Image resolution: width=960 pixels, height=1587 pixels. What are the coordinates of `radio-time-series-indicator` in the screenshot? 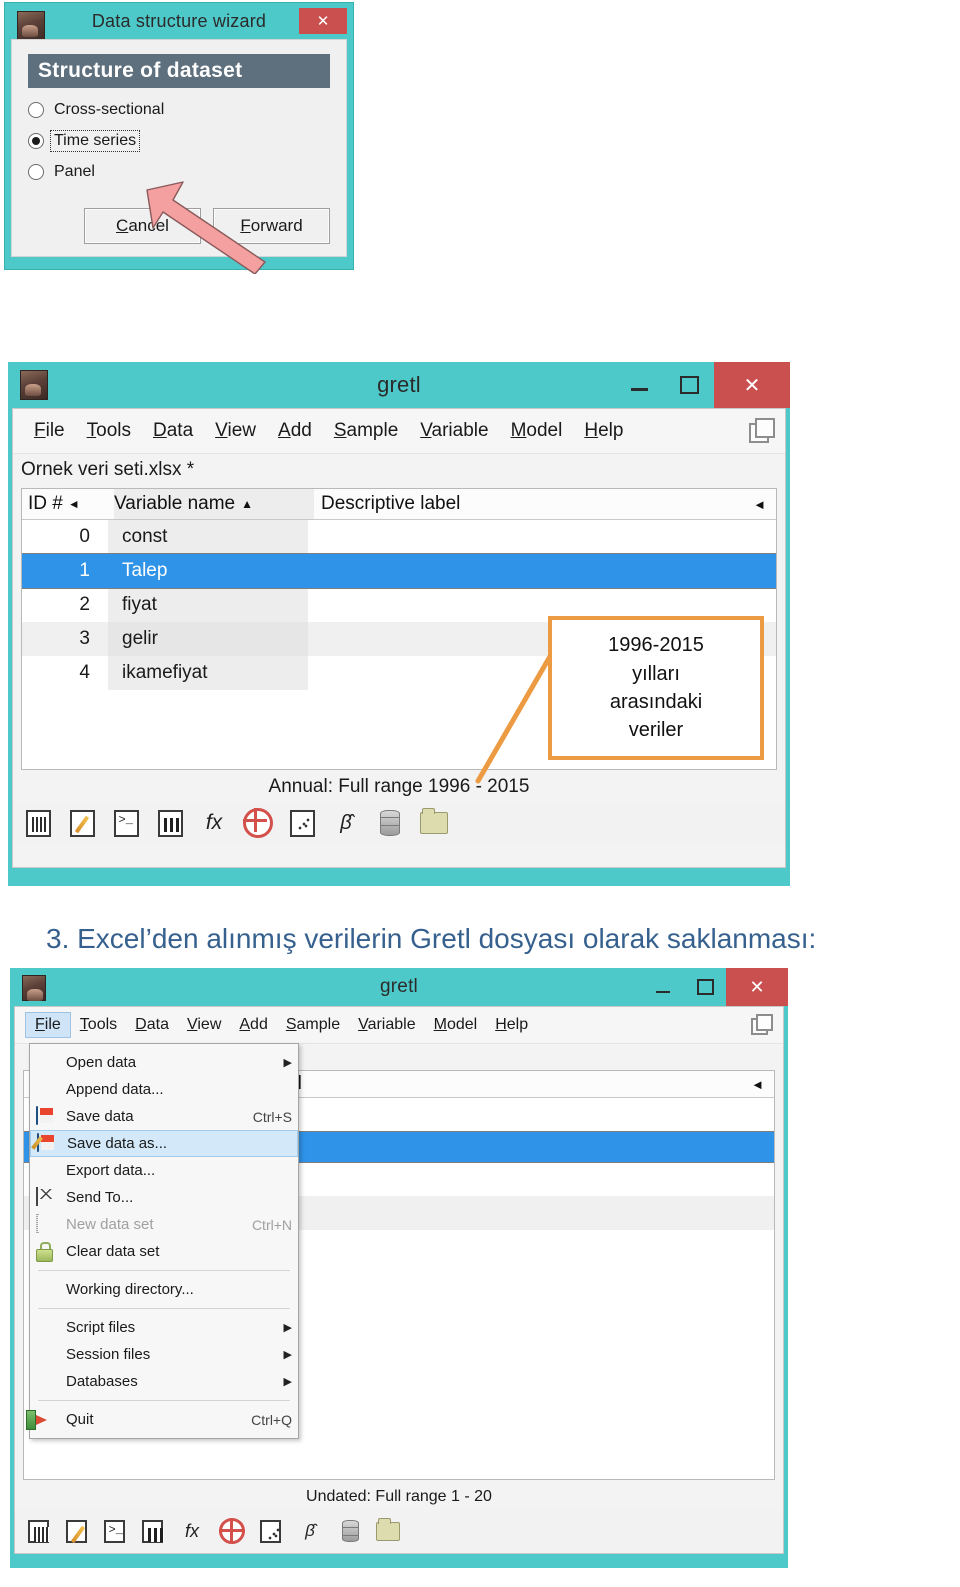 It's located at (36, 141).